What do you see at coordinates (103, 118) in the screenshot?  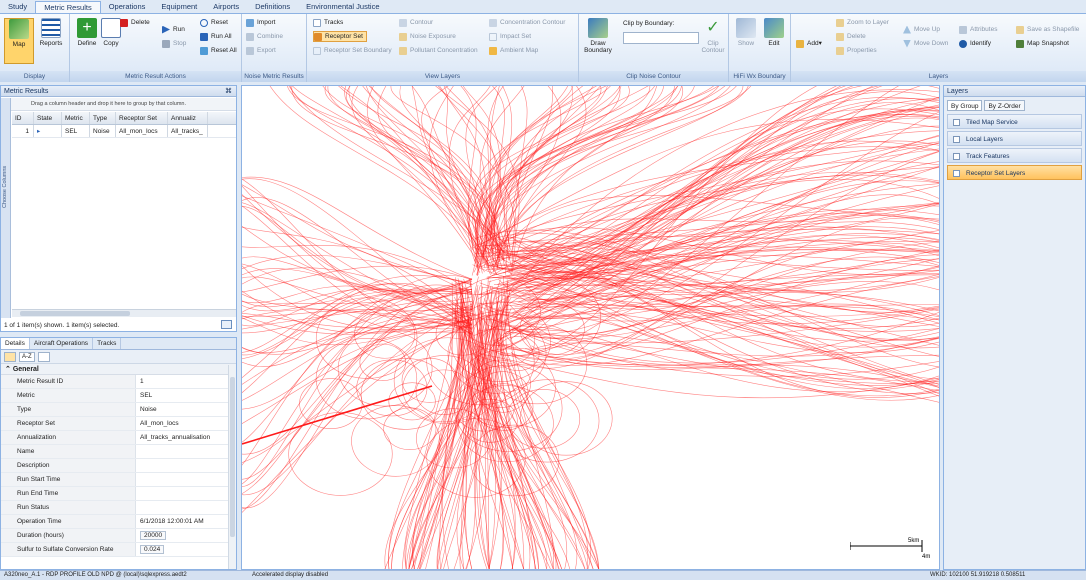 I see `col-type: Type` at bounding box center [103, 118].